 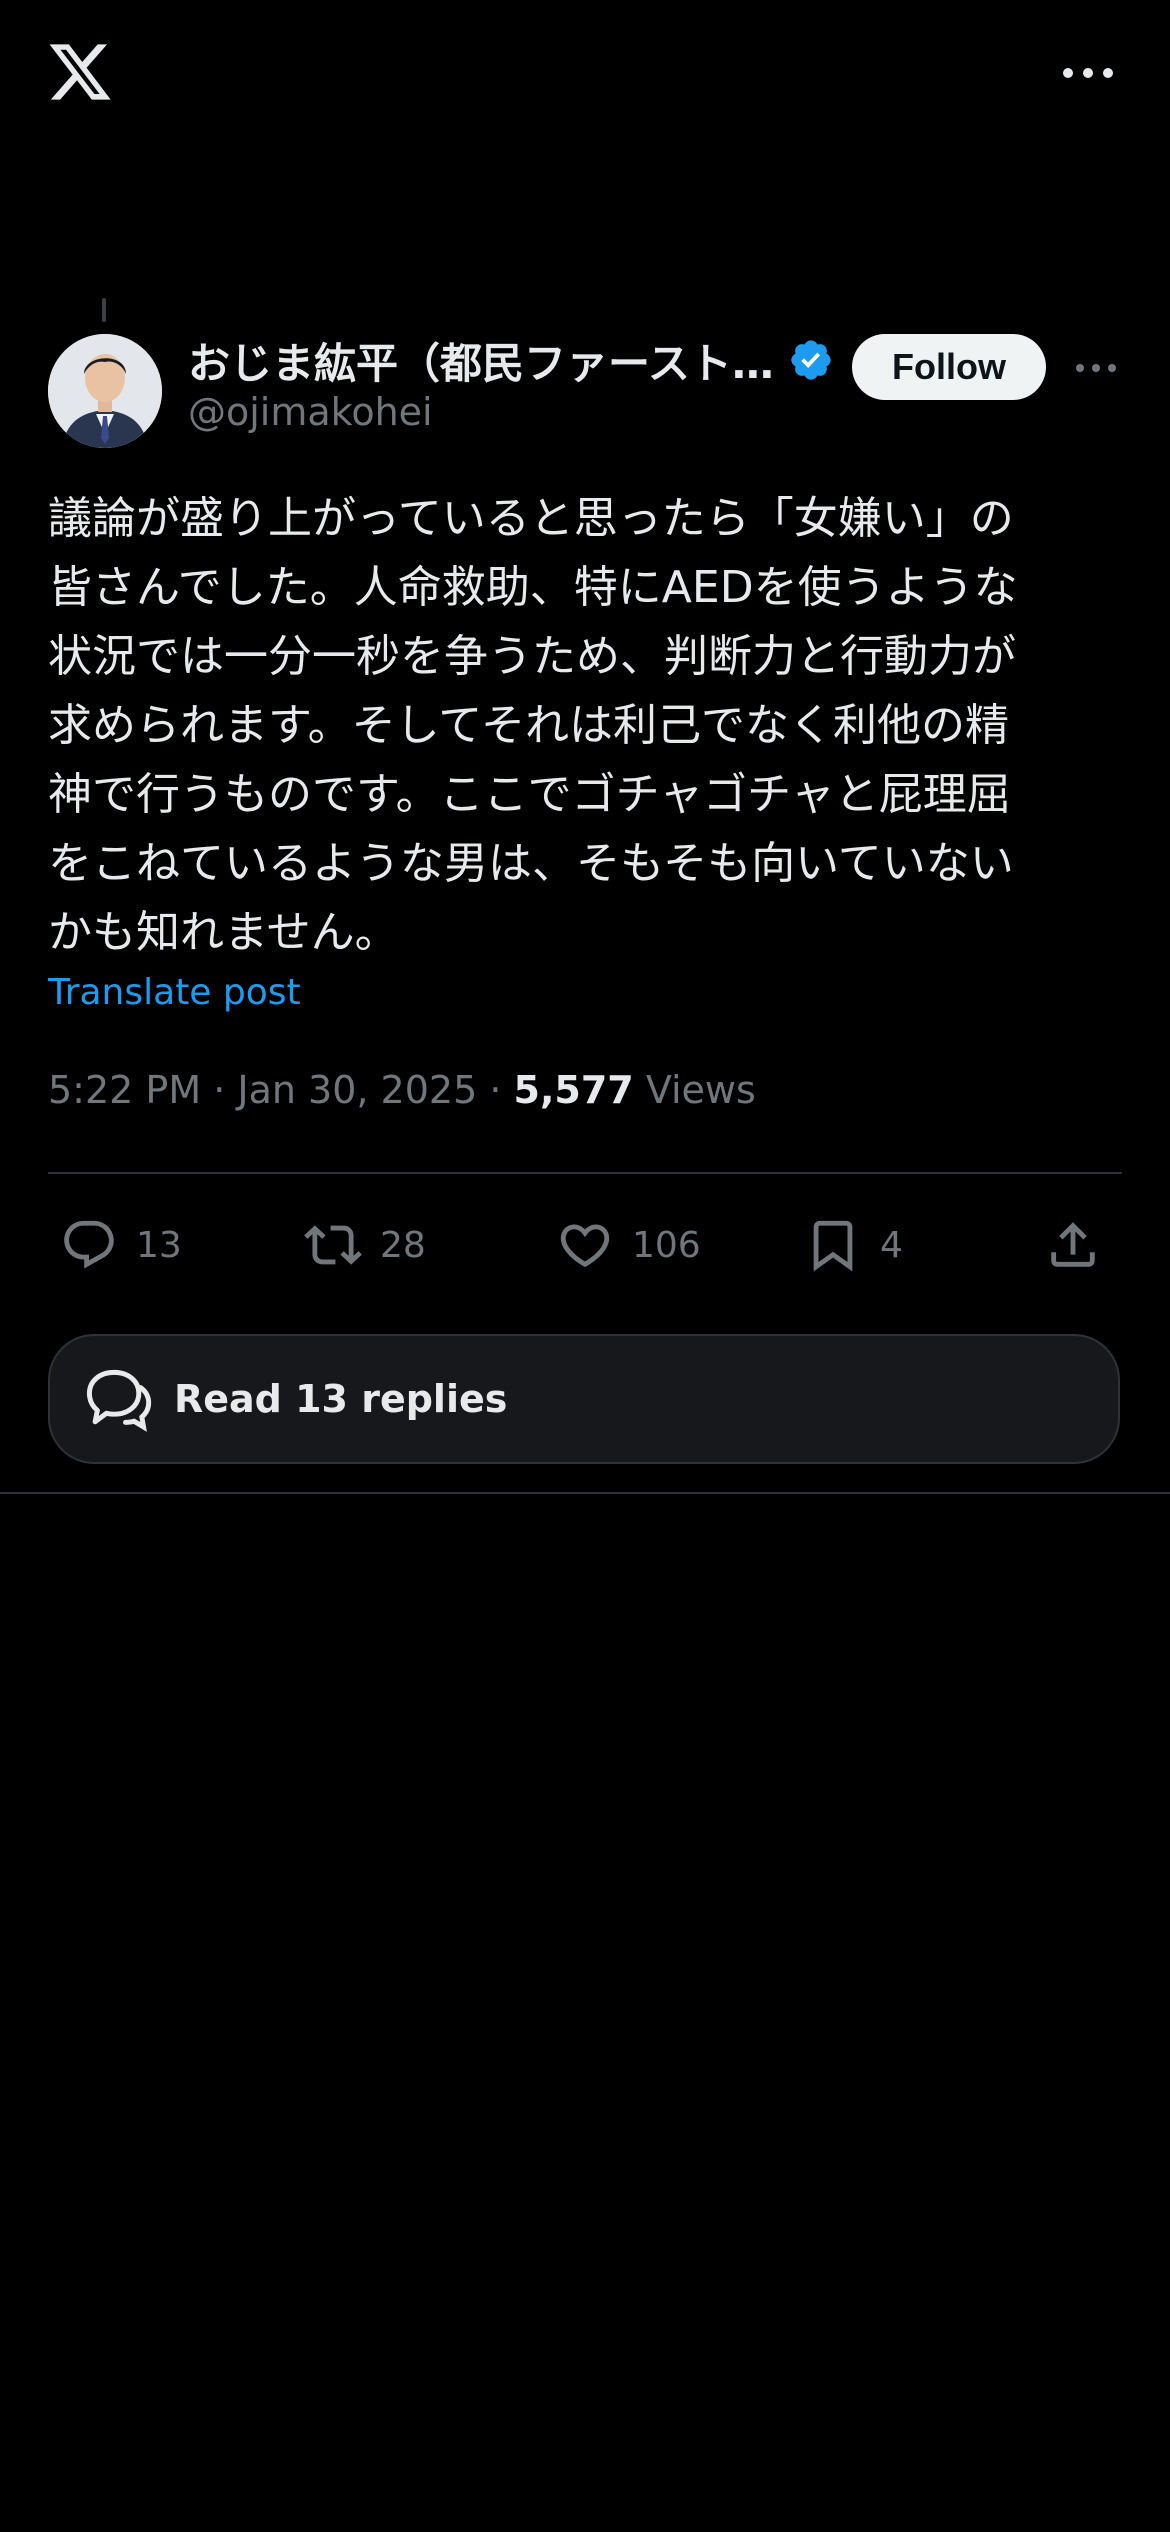 What do you see at coordinates (833, 1246) in the screenshot?
I see `bookmark-icon` at bounding box center [833, 1246].